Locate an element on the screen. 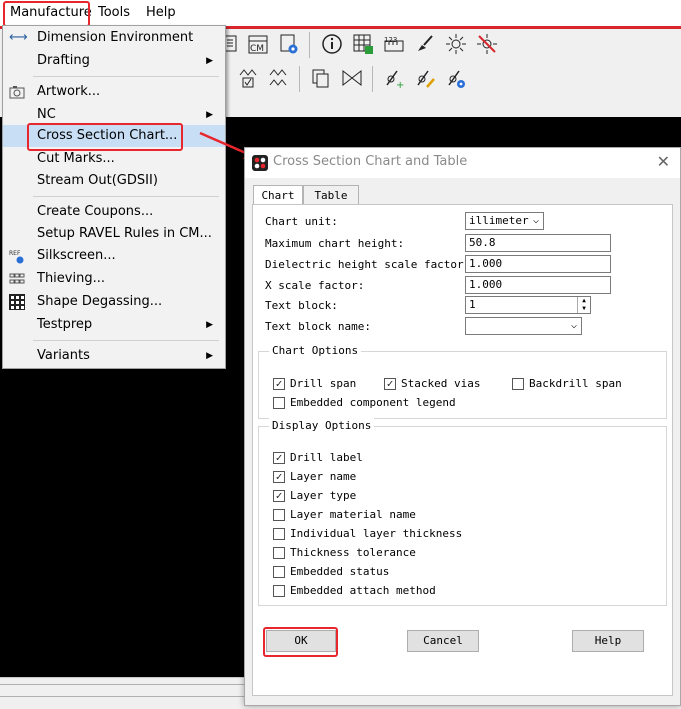 The width and height of the screenshot is (681, 709). menu-item-stream-out: Stream Out(GDSII) is located at coordinates (114, 181).